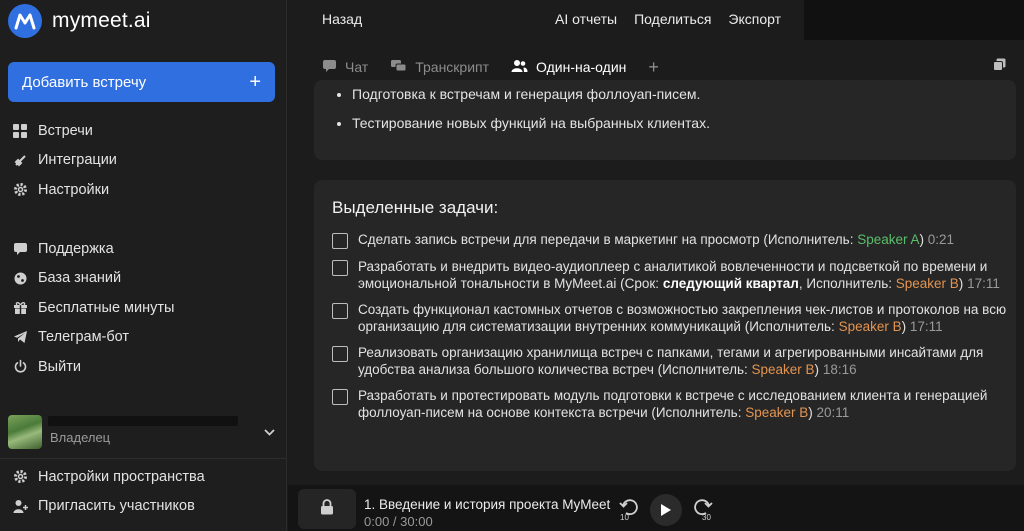 The height and width of the screenshot is (531, 1024). I want to click on nav-item-invite-members: Пригласить участников, so click(144, 507).